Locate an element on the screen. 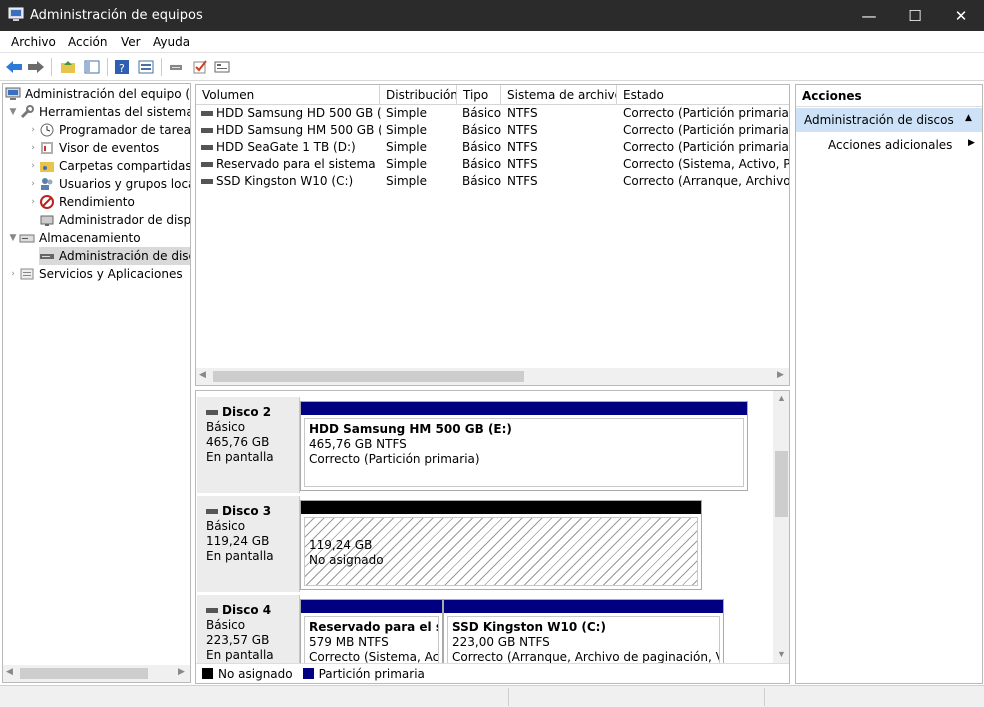 The height and width of the screenshot is (707, 984). tree-item-label: Carpetas compartidas is located at coordinates (125, 166).